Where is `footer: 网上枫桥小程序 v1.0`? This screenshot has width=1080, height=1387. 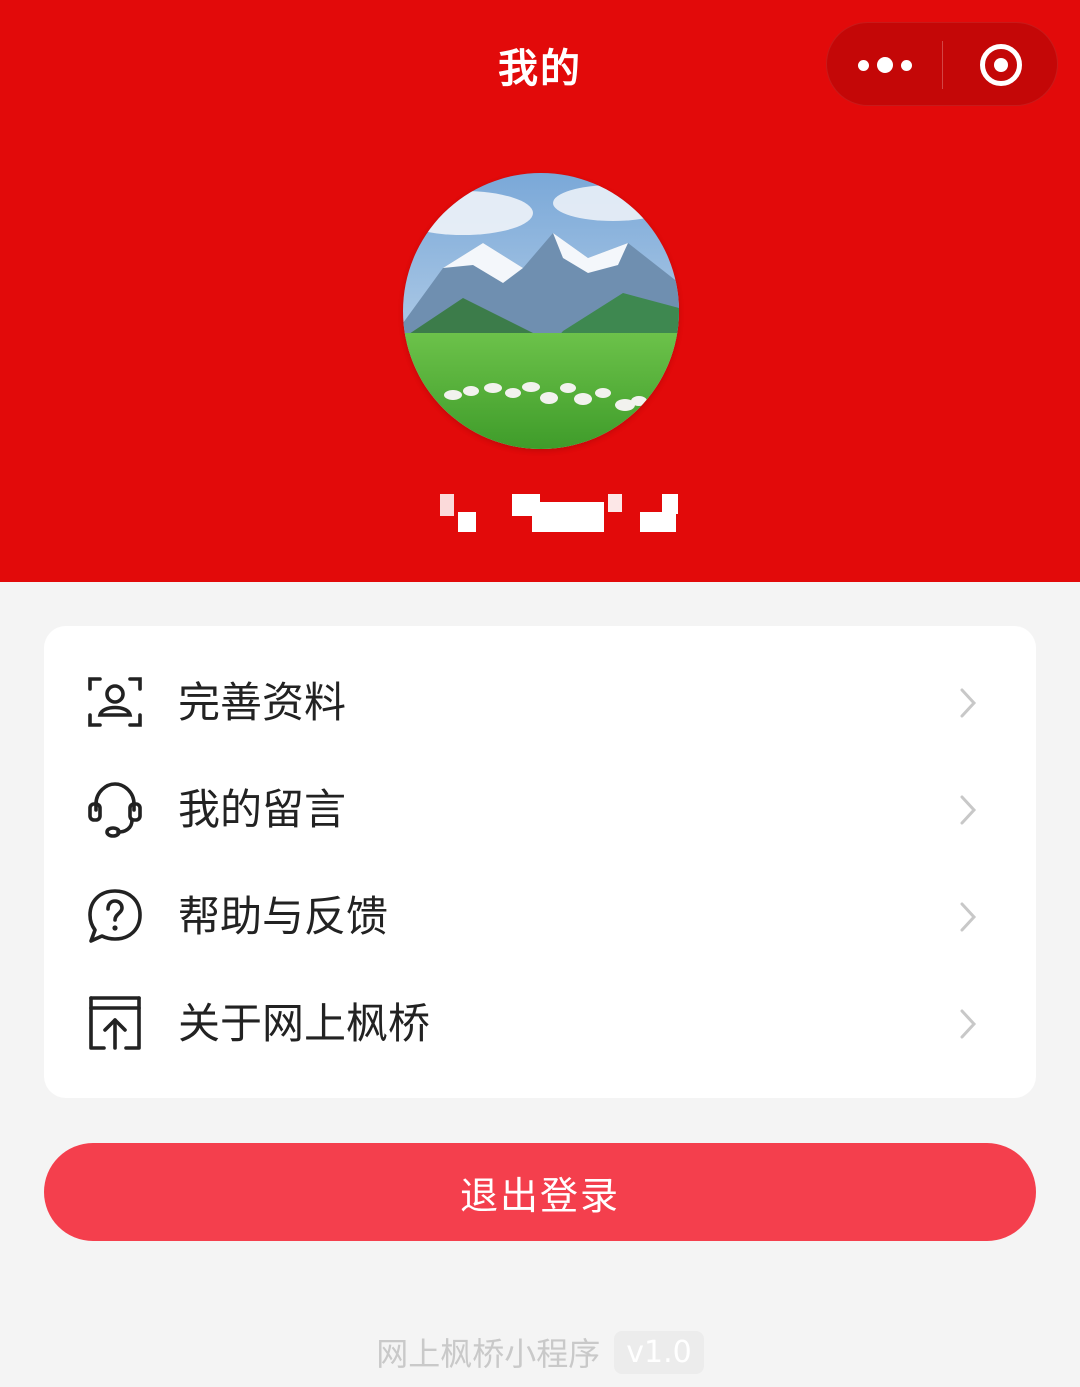 footer: 网上枫桥小程序 v1.0 is located at coordinates (540, 1352).